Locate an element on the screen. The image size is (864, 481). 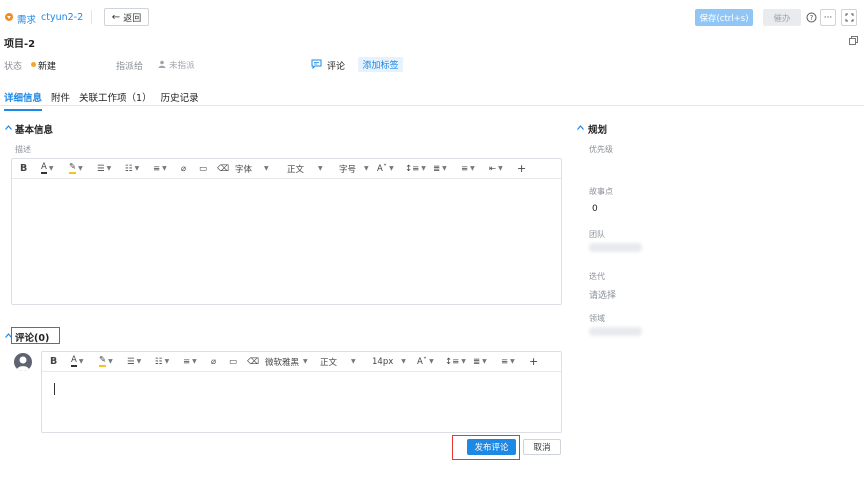
urge-button: 催办 is located at coordinates (782, 17).